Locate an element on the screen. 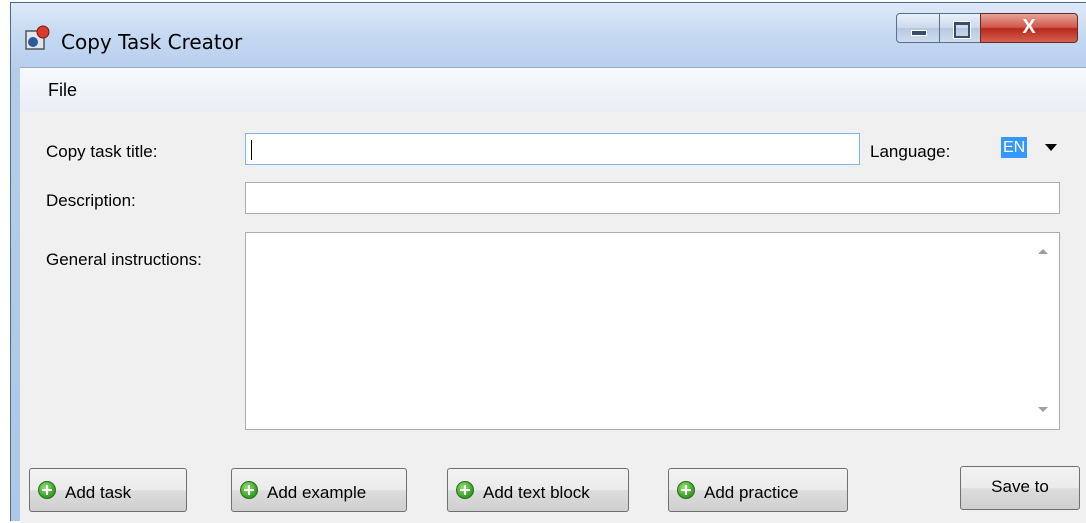 The image size is (1086, 523). add-task-button: Add task is located at coordinates (108, 490).